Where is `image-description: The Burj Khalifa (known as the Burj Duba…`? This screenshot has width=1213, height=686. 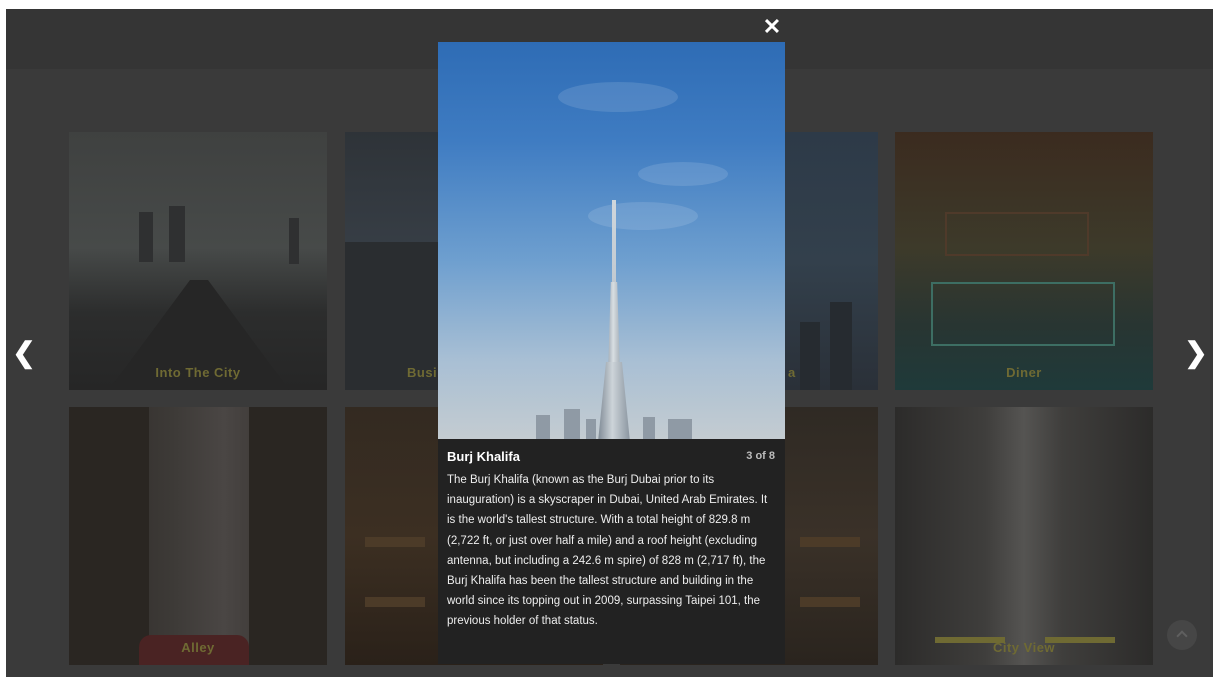
image-description: The Burj Khalifa (known as the Burj Duba… is located at coordinates (607, 551).